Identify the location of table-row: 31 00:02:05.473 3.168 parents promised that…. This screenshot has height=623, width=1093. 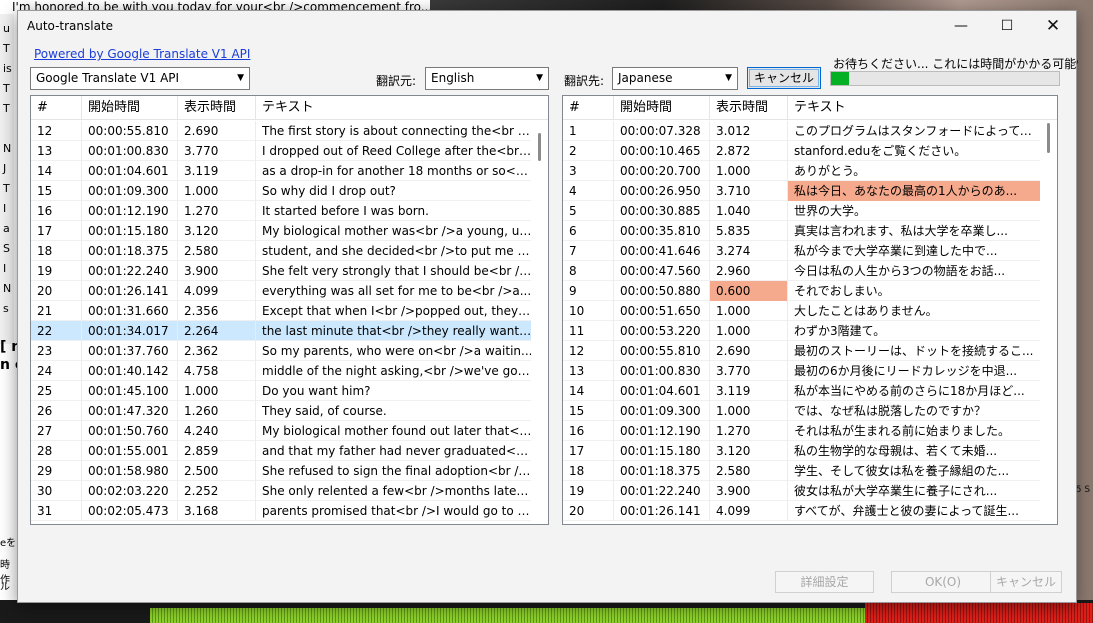
(289, 511).